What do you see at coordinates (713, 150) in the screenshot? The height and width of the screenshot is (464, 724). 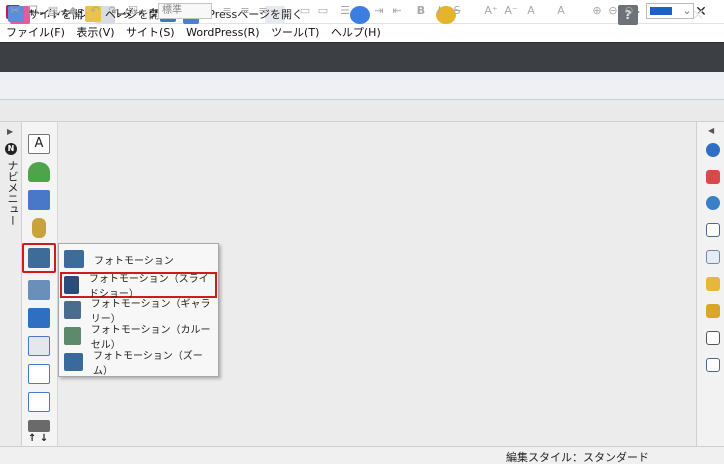 I see `help-circle-icon` at bounding box center [713, 150].